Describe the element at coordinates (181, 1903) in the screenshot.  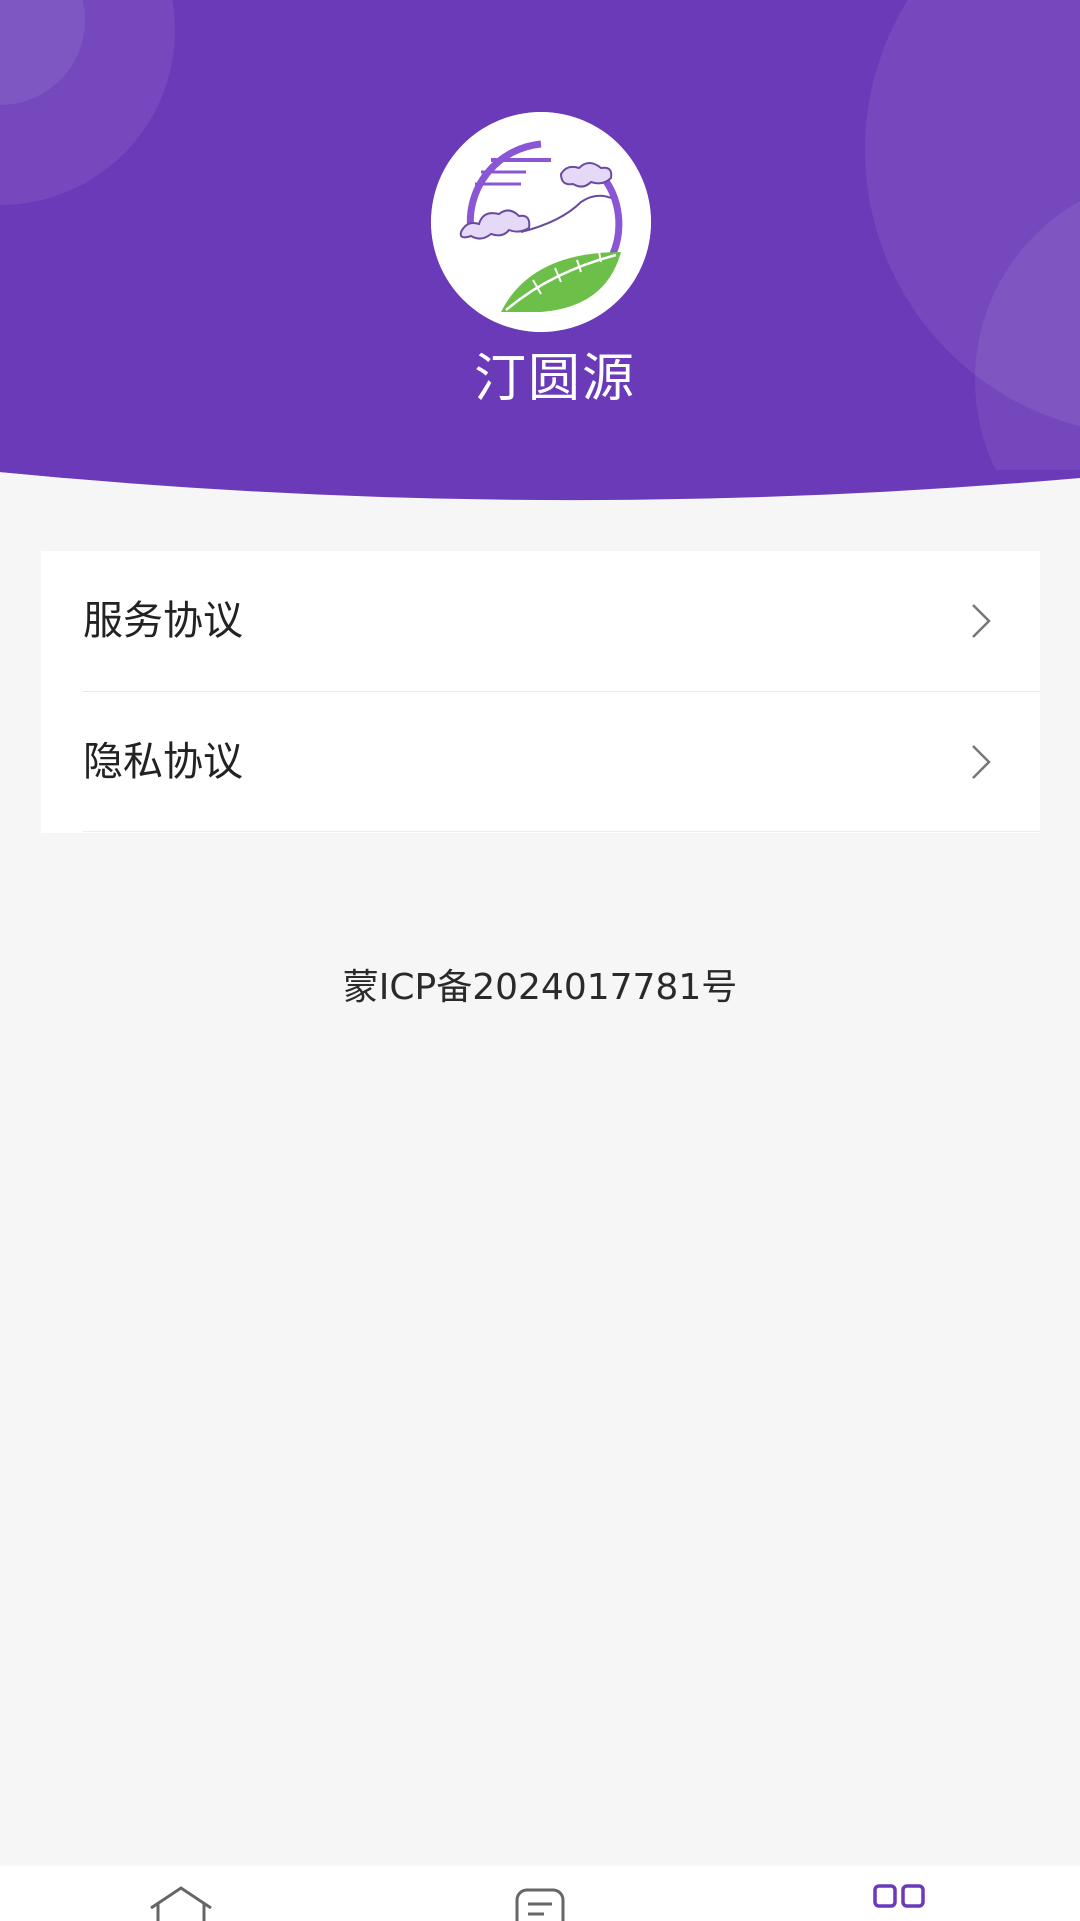
I see `home-icon` at that location.